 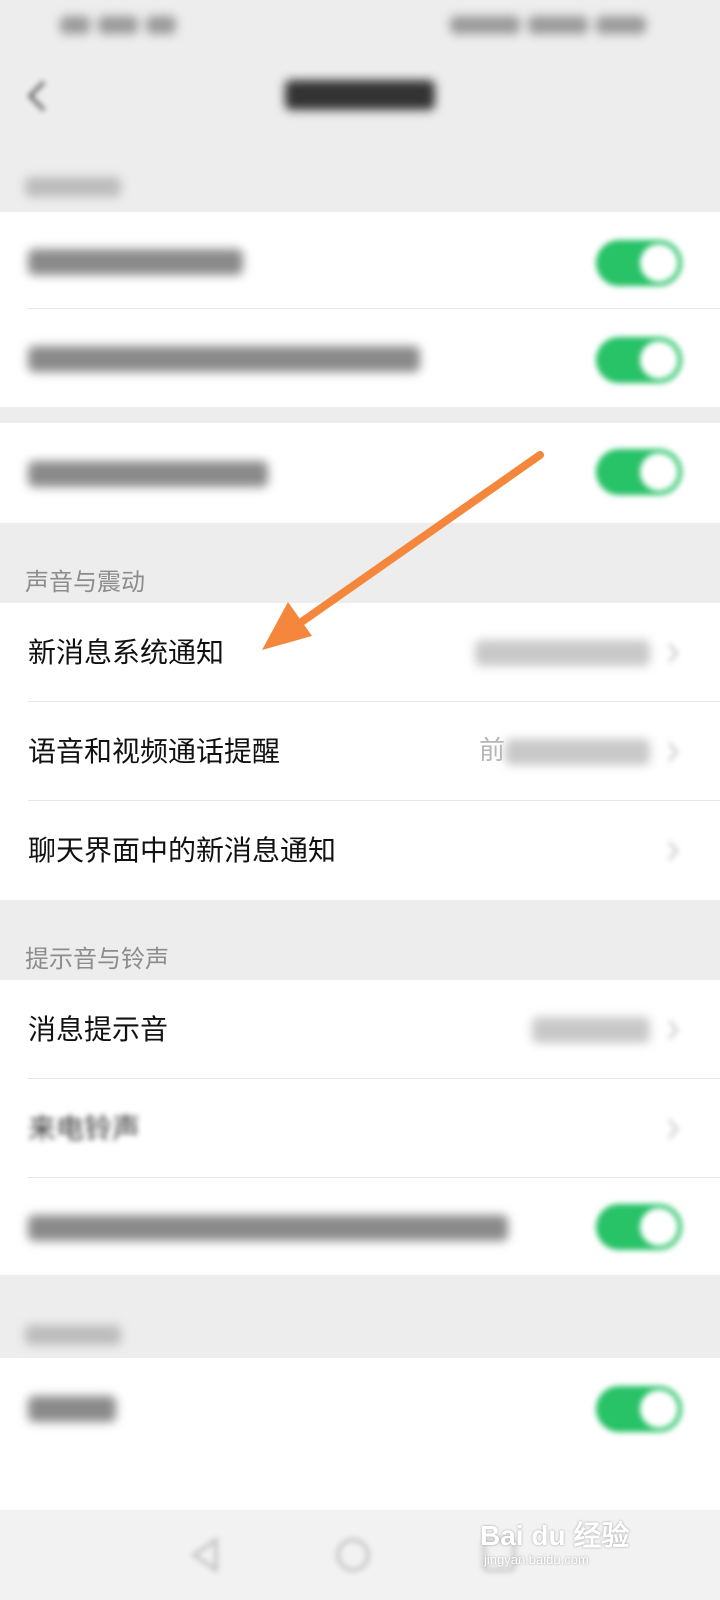 I want to click on row-value: 前, so click(x=564, y=751).